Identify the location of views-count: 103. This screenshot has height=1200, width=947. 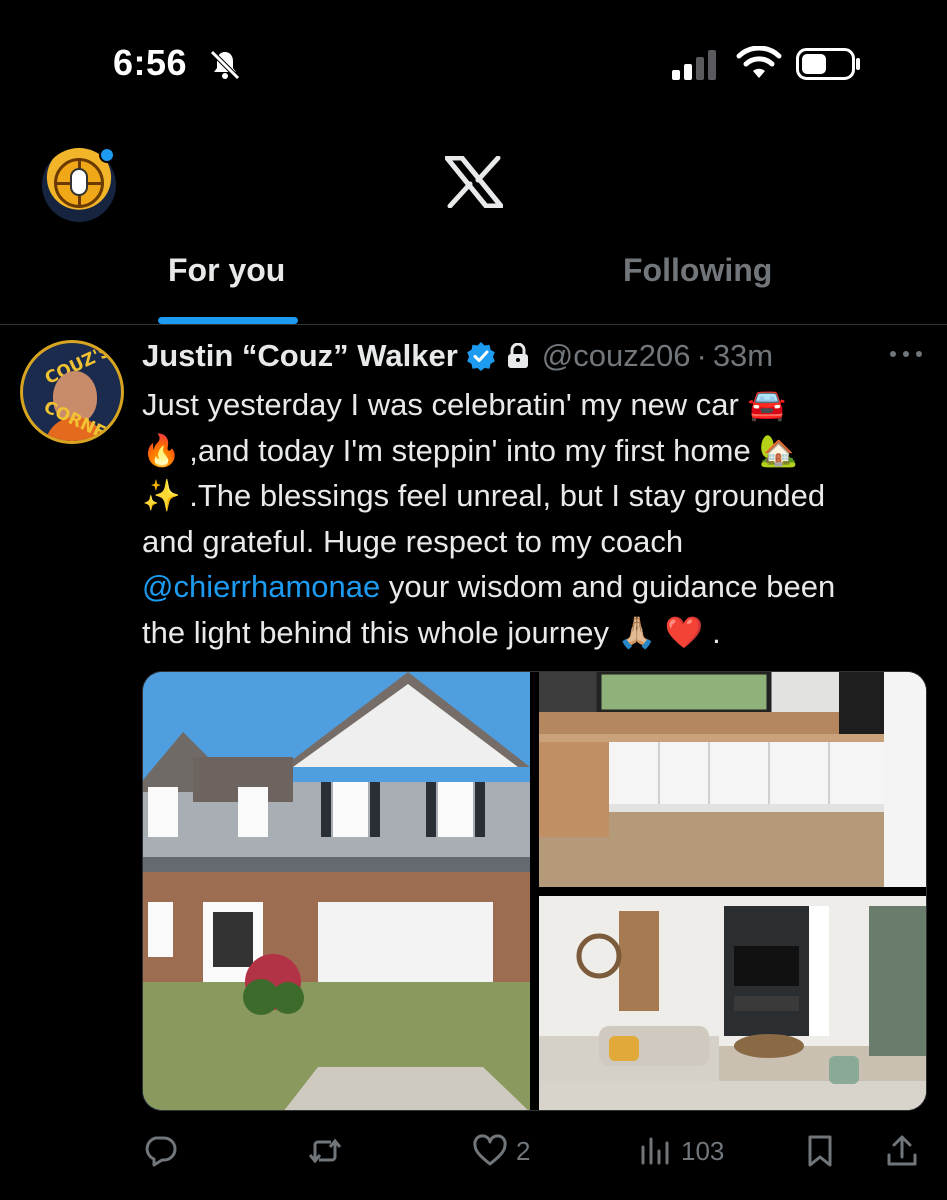
(703, 1150).